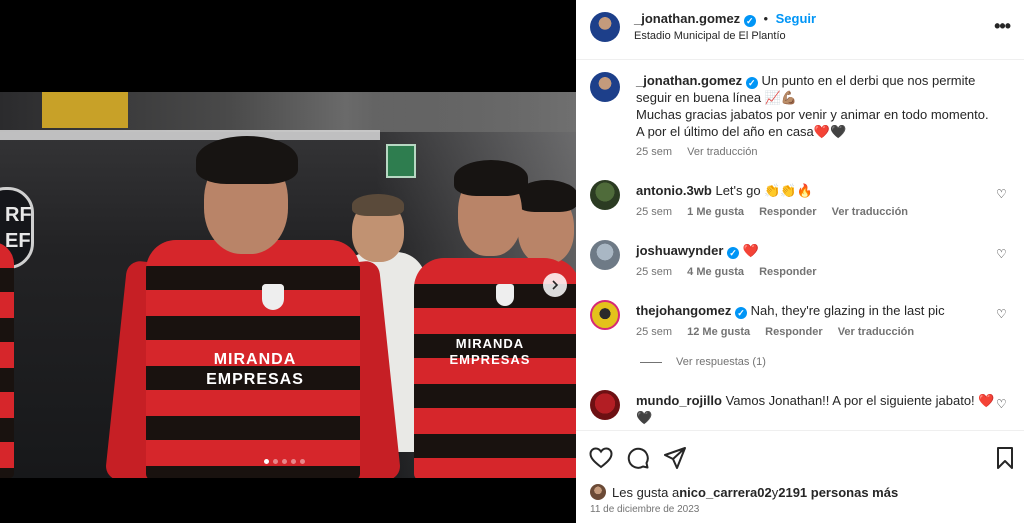 Image resolution: width=1024 pixels, height=523 pixels. I want to click on chevron-right-icon, so click(555, 285).